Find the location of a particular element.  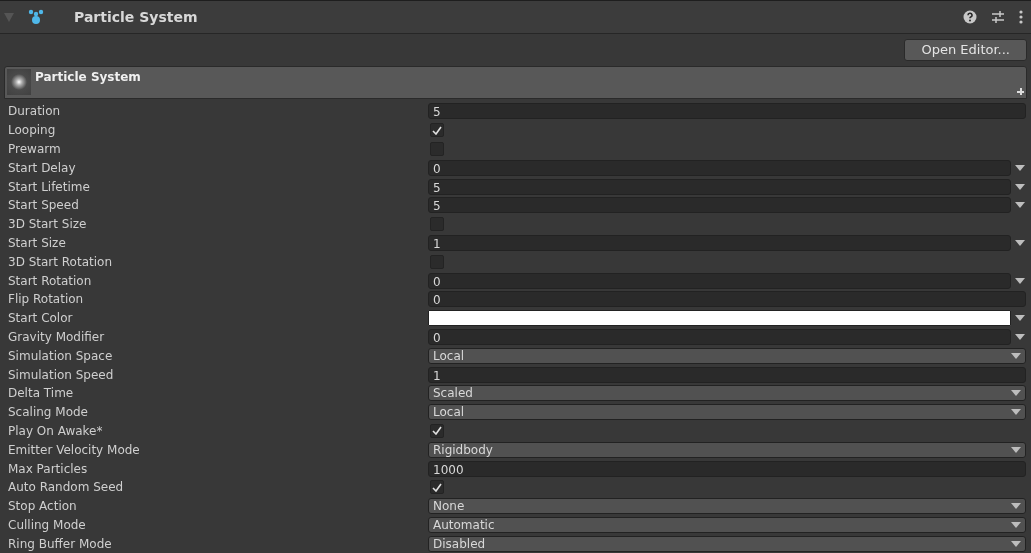

property-label: Max Particles is located at coordinates (48, 468).